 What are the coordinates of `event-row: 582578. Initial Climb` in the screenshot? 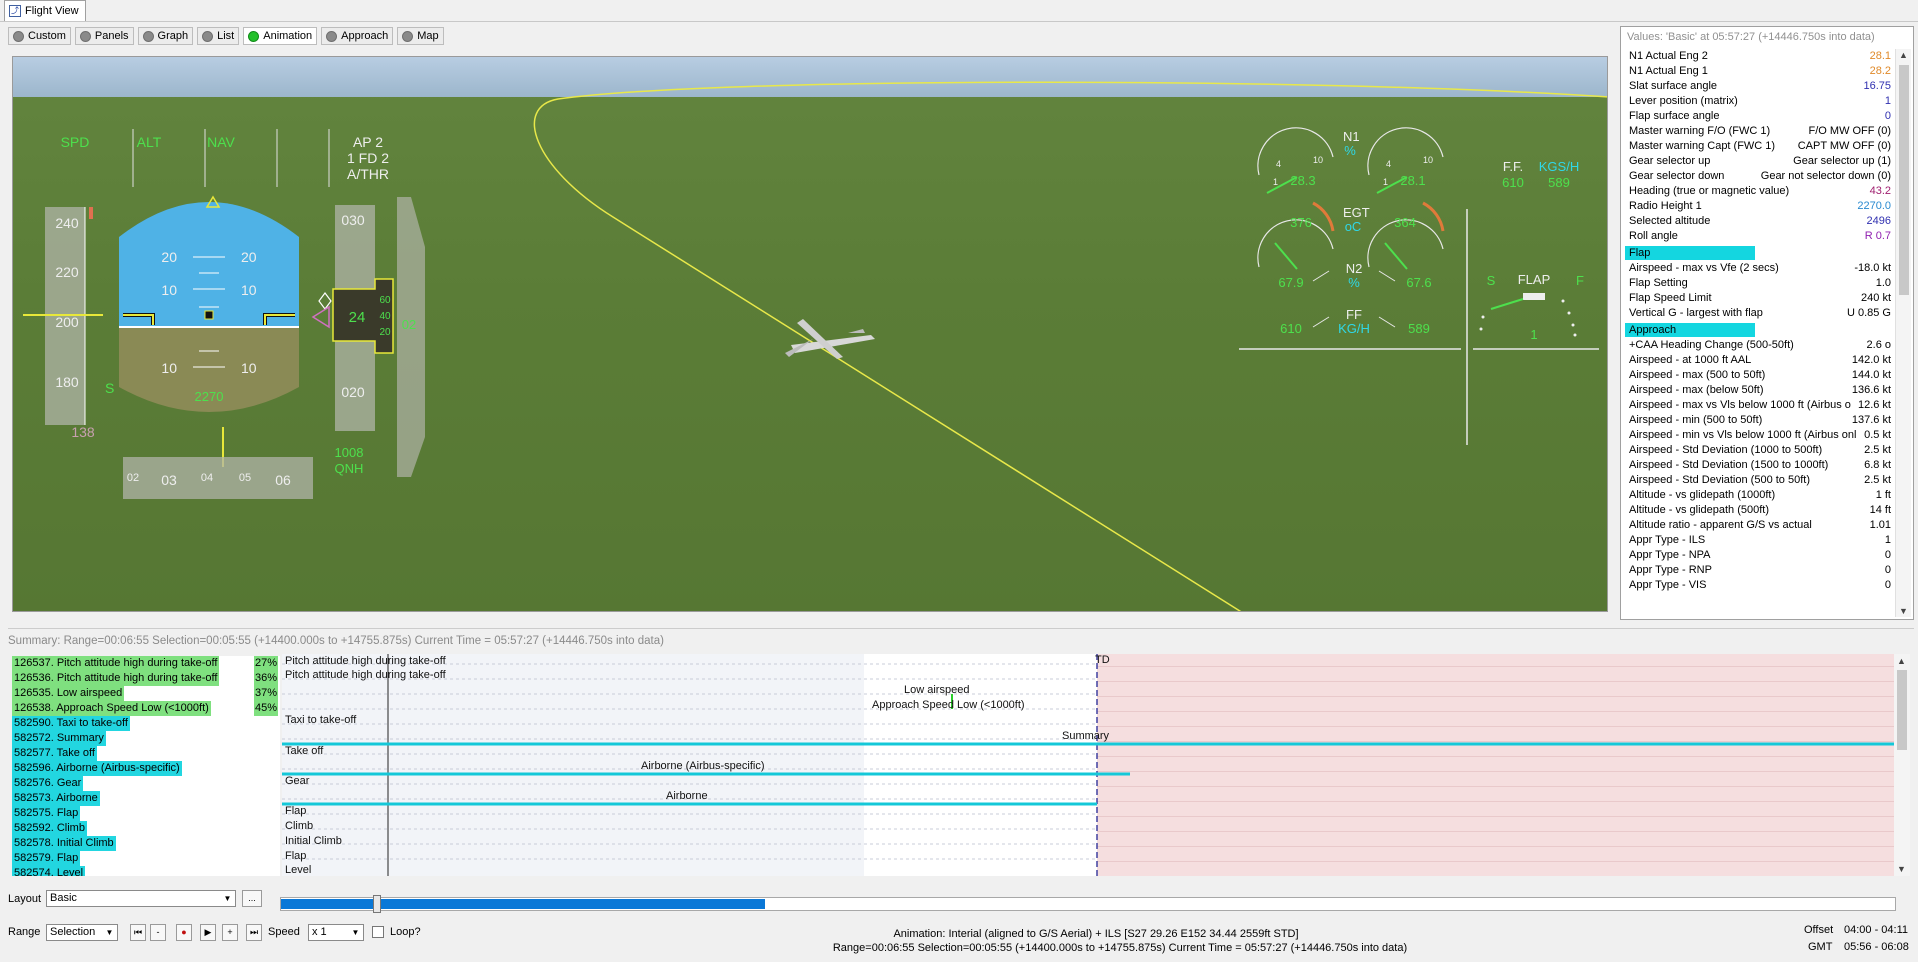 It's located at (146, 843).